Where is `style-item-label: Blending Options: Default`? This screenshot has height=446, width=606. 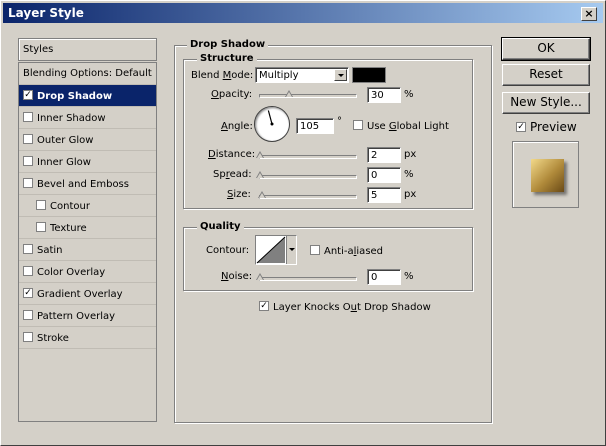
style-item-label: Blending Options: Default is located at coordinates (87, 73).